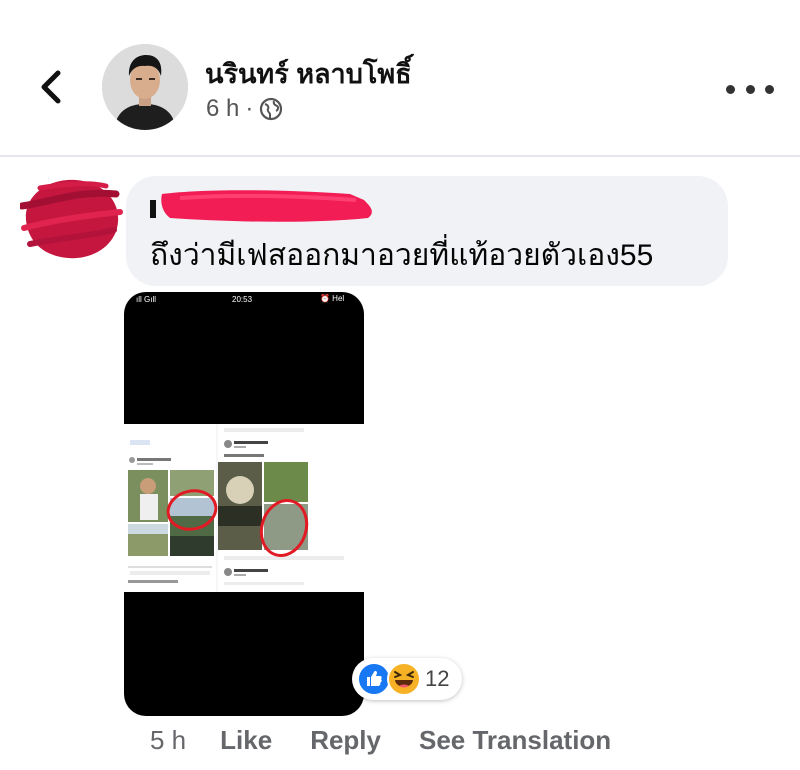  What do you see at coordinates (400, 156) in the screenshot?
I see `header-divider` at bounding box center [400, 156].